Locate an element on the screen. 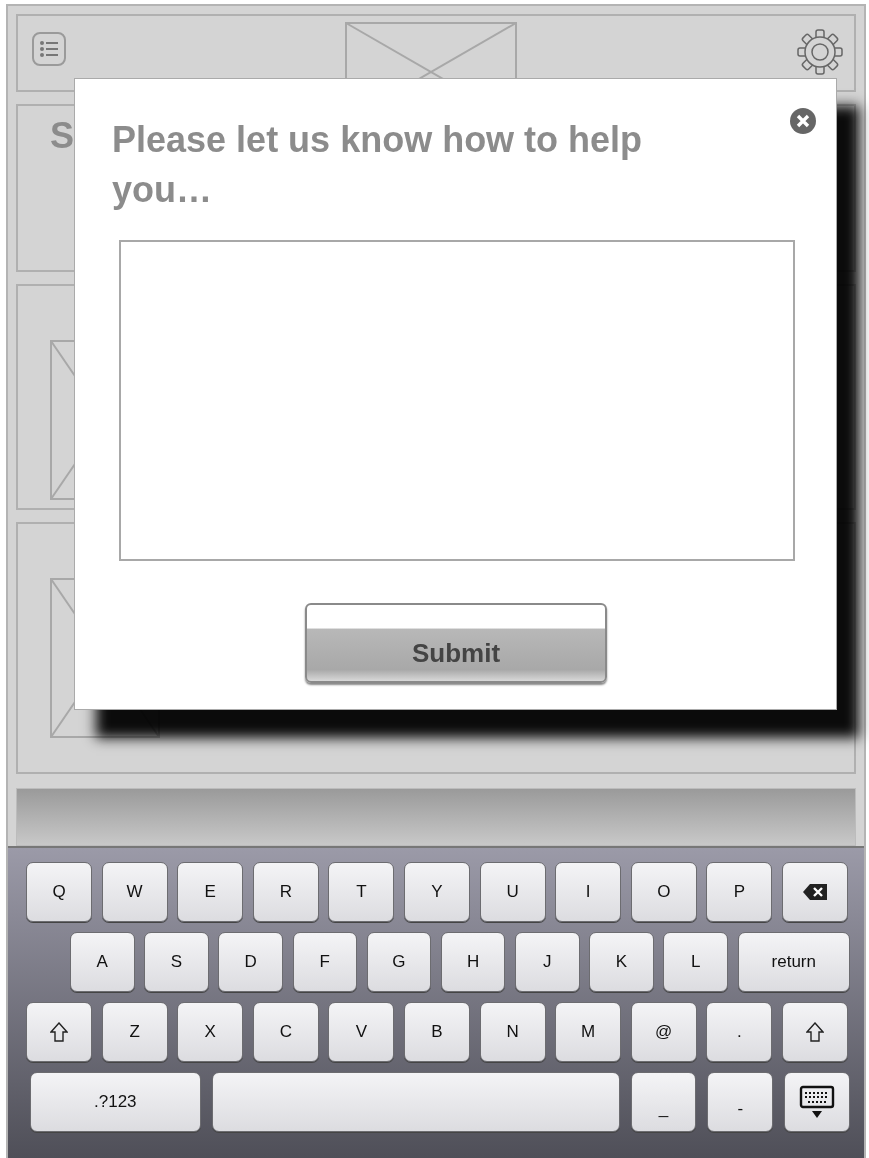 This screenshot has height=1158, width=869. keyboard-icon is located at coordinates (817, 1102).